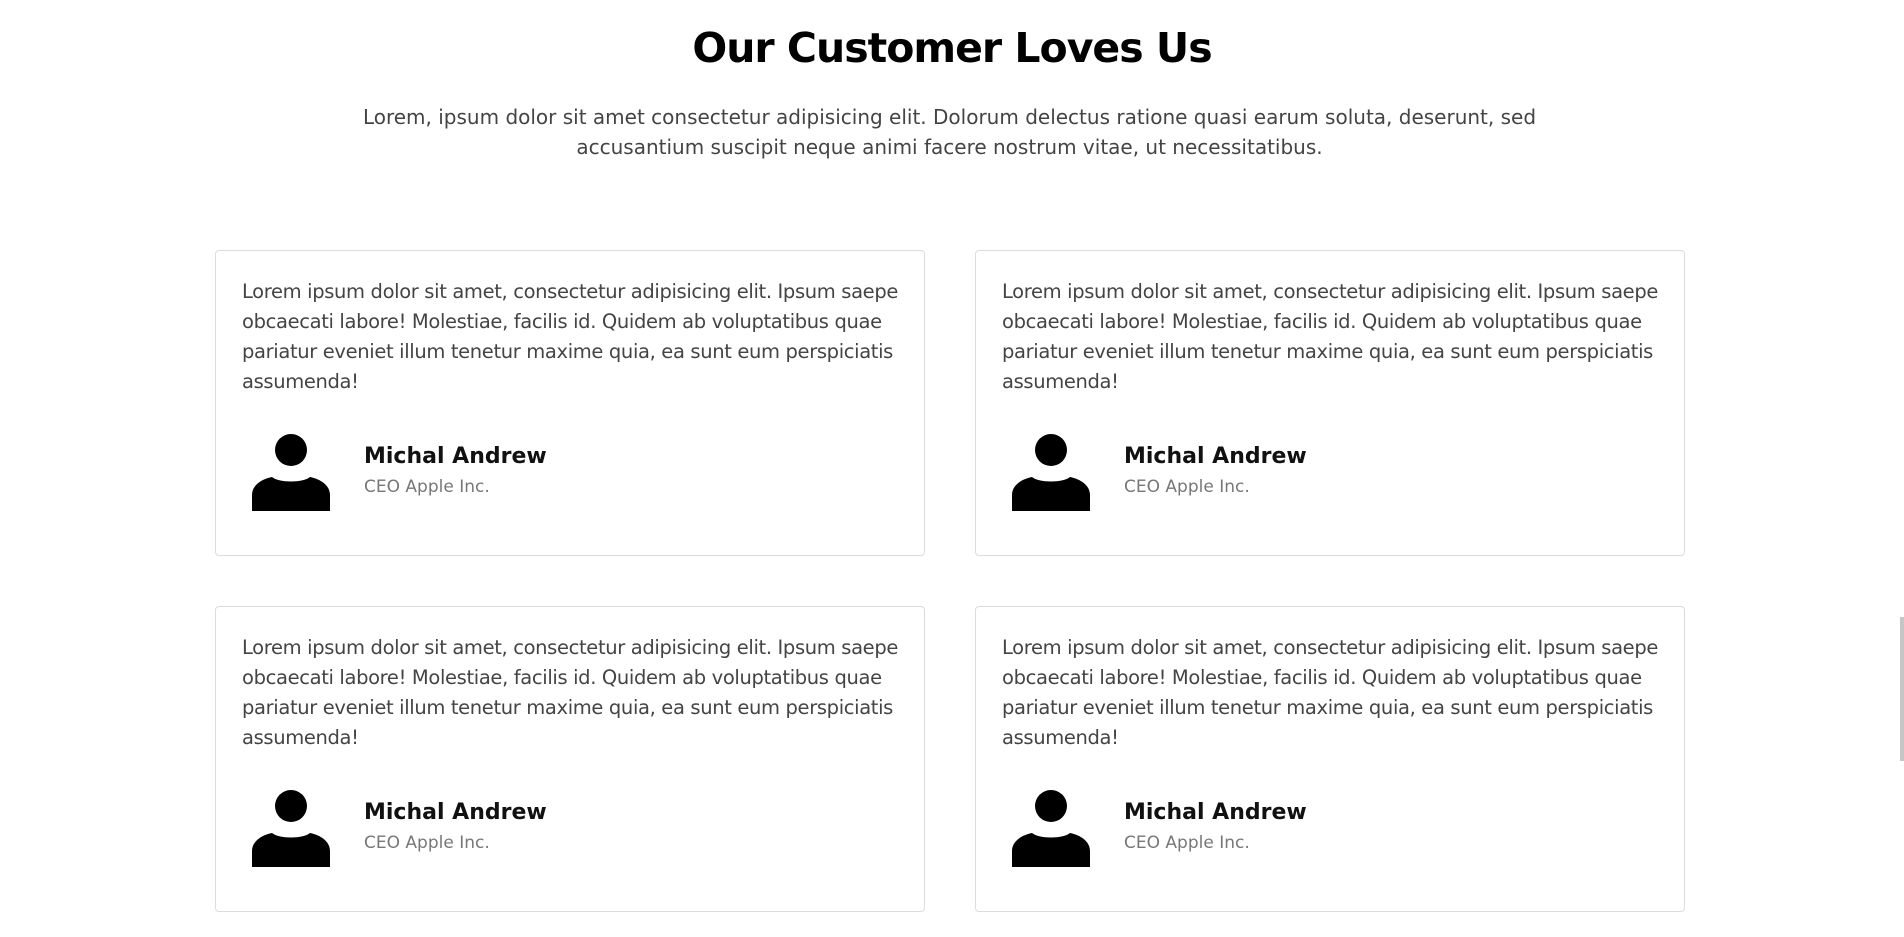 The image size is (1904, 937). What do you see at coordinates (952, 48) in the screenshot?
I see `section-title: Our Customer Loves Us` at bounding box center [952, 48].